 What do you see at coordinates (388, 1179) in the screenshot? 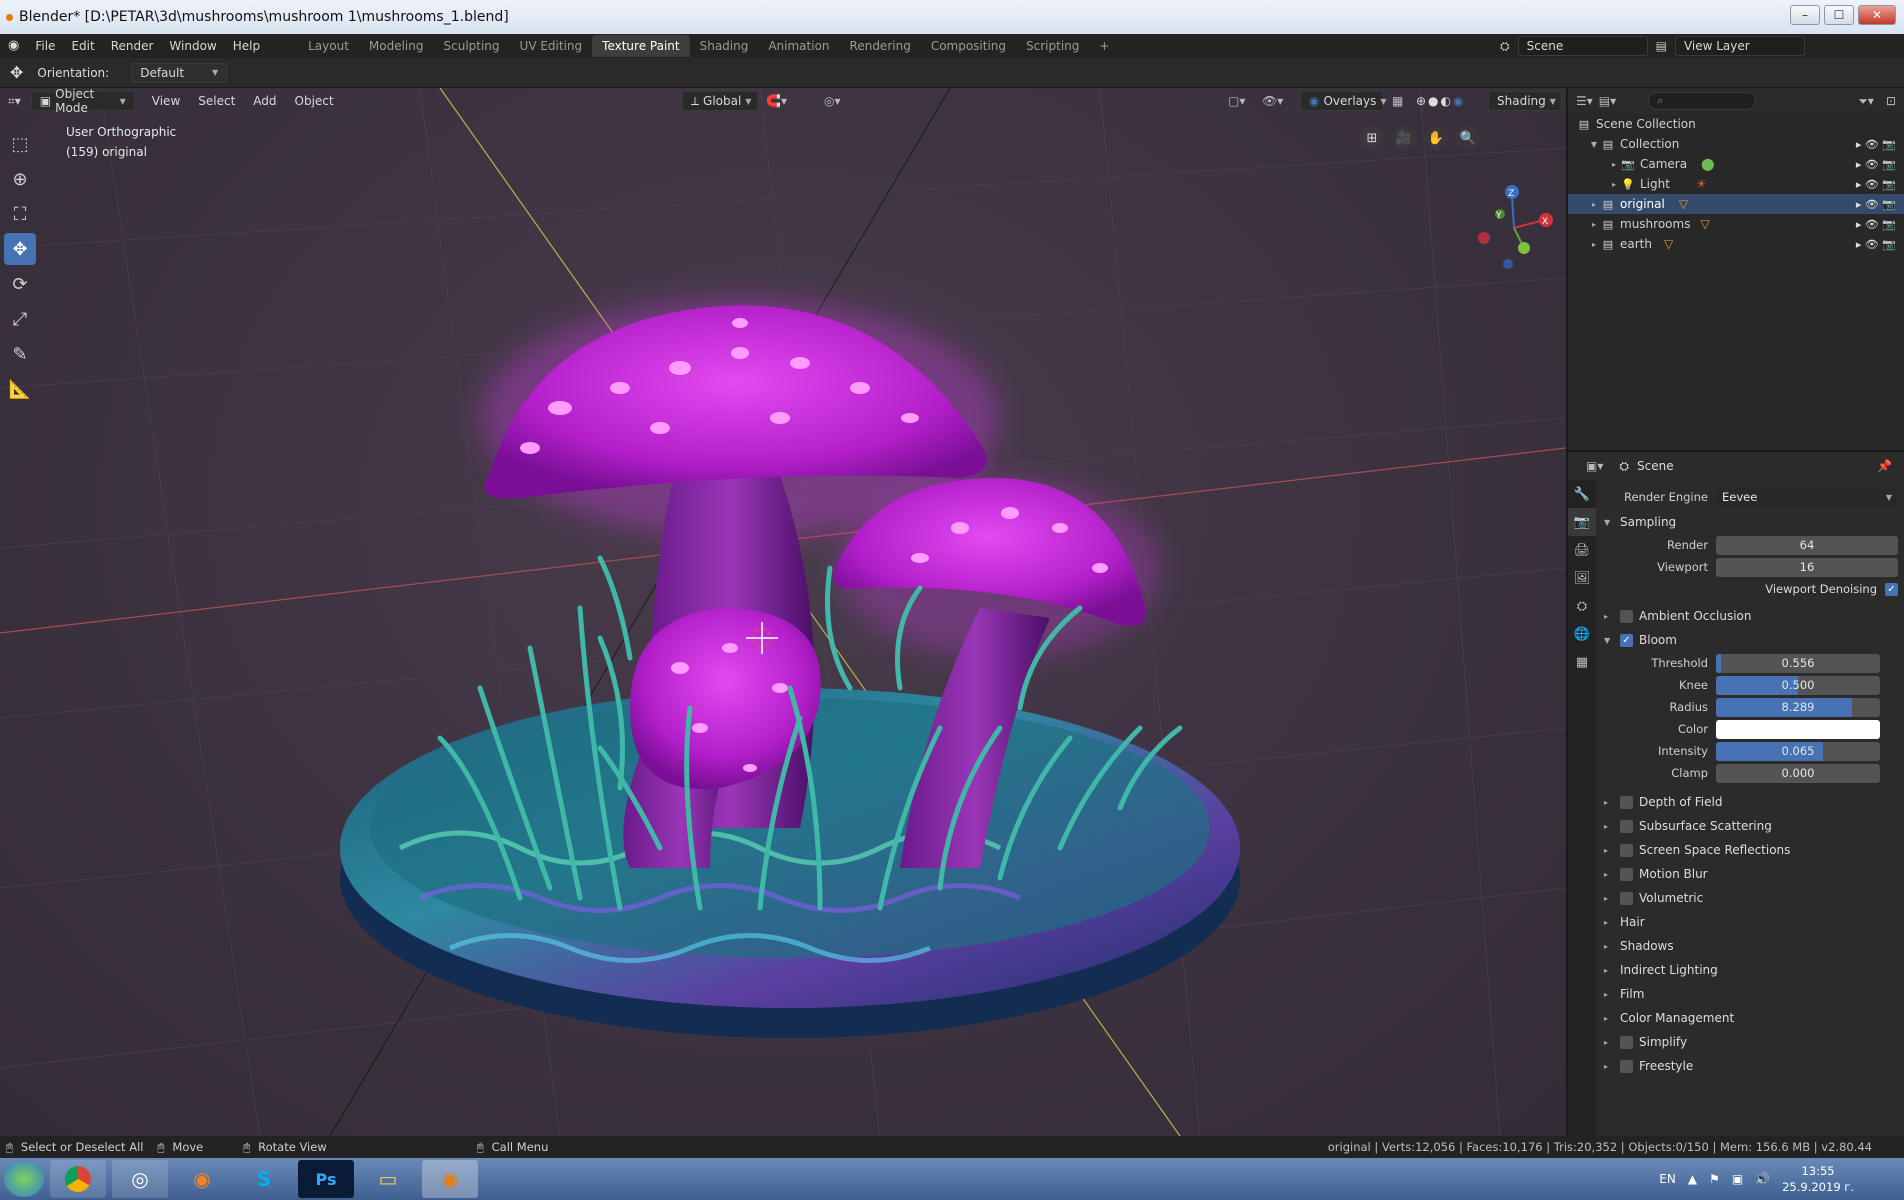
I see `explorer-icon: ▭` at bounding box center [388, 1179].